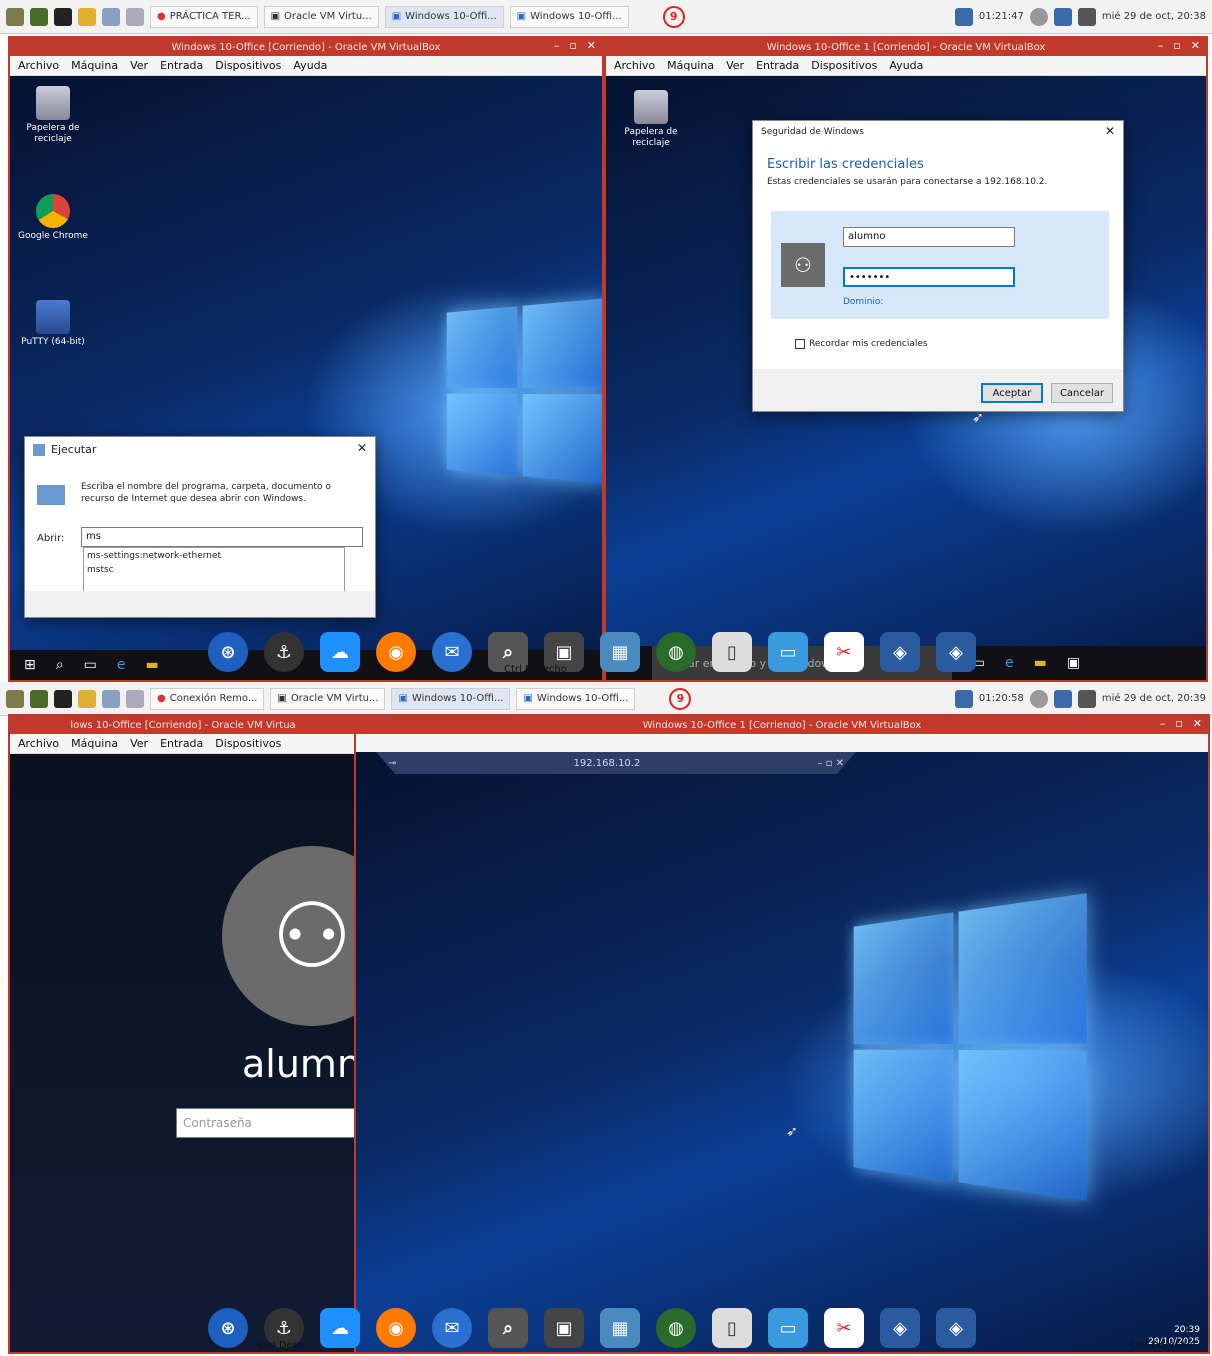 This screenshot has height=1356, width=1212. Describe the element at coordinates (53, 324) in the screenshot. I see `desktop-icon-putty: PuTTY (64-bit)` at that location.